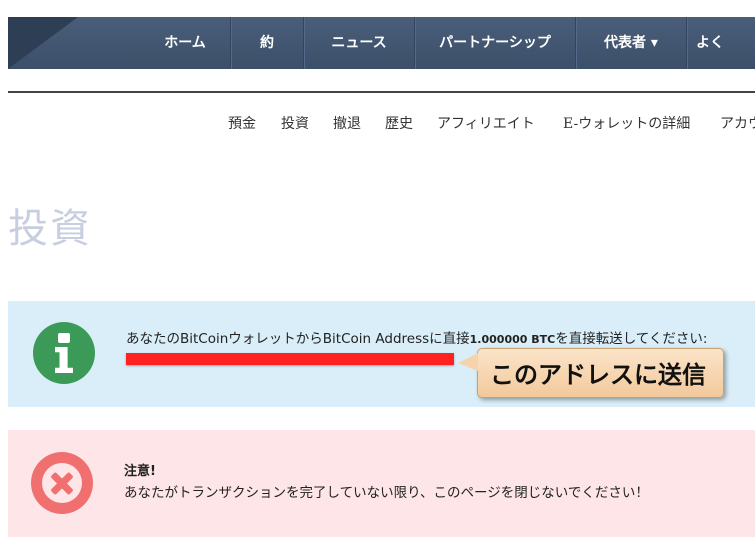 This screenshot has height=545, width=755. Describe the element at coordinates (631, 43) in the screenshot. I see `nav-item-representatives: 代表者 ▾` at that location.